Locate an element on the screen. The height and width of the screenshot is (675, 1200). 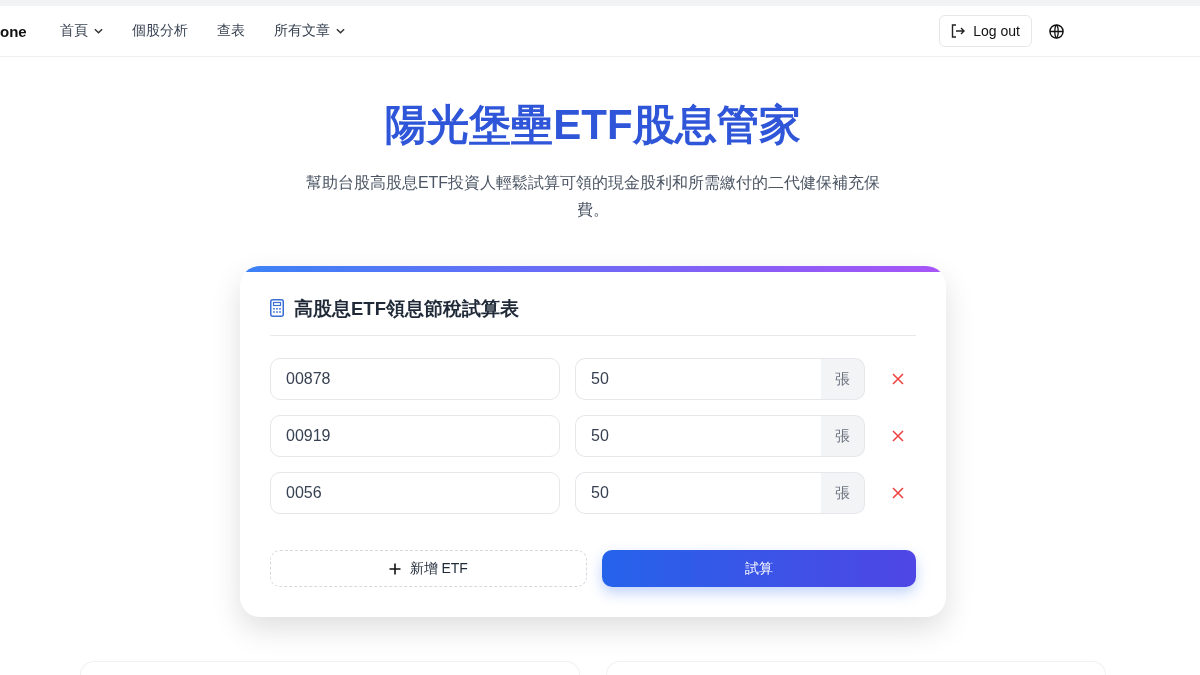
card-title: 高股息ETF領息節稅試算表 is located at coordinates (406, 308).